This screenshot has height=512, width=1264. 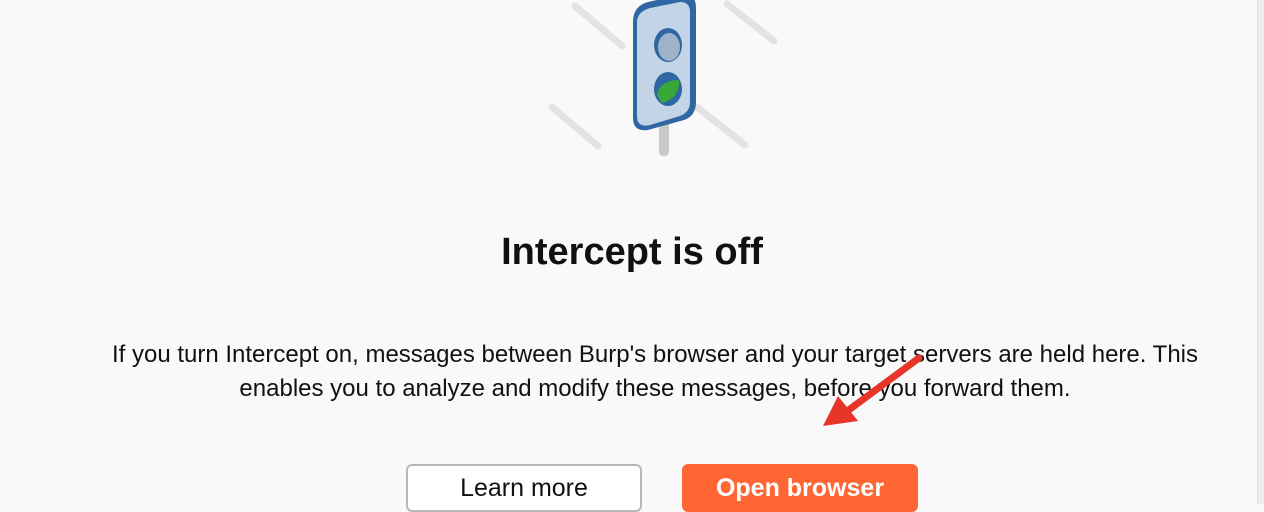 What do you see at coordinates (663, 78) in the screenshot?
I see `traffic-light-icon` at bounding box center [663, 78].